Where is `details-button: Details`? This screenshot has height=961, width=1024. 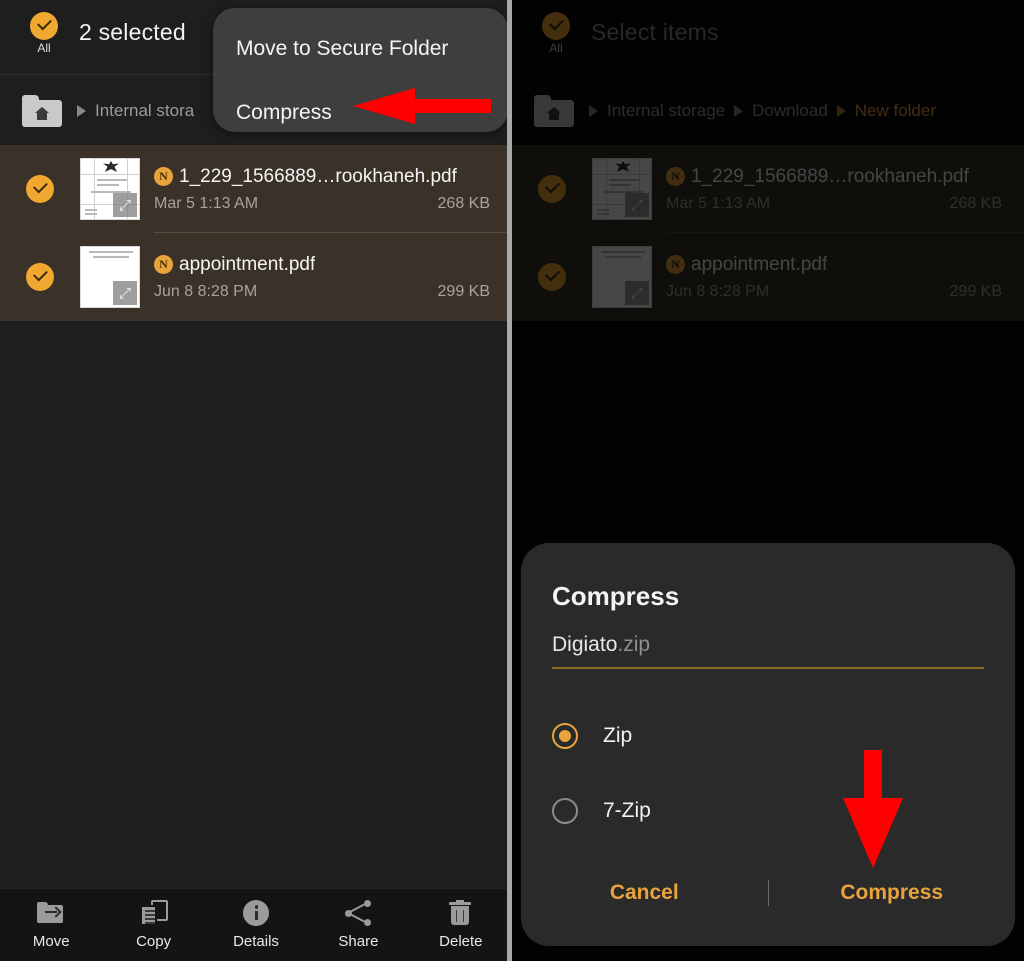
details-button: Details is located at coordinates (256, 925).